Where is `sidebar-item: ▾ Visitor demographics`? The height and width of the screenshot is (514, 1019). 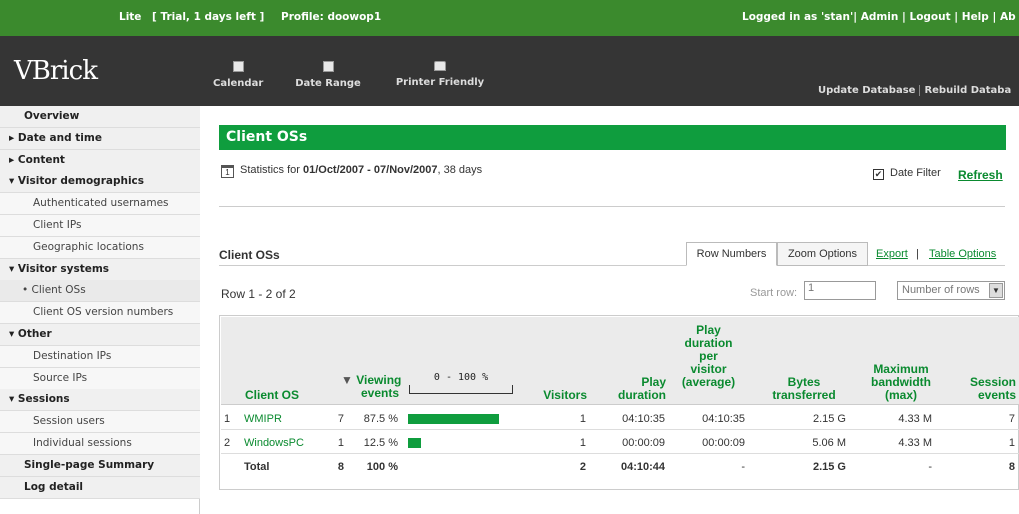
sidebar-item: ▾ Visitor demographics is located at coordinates (100, 182).